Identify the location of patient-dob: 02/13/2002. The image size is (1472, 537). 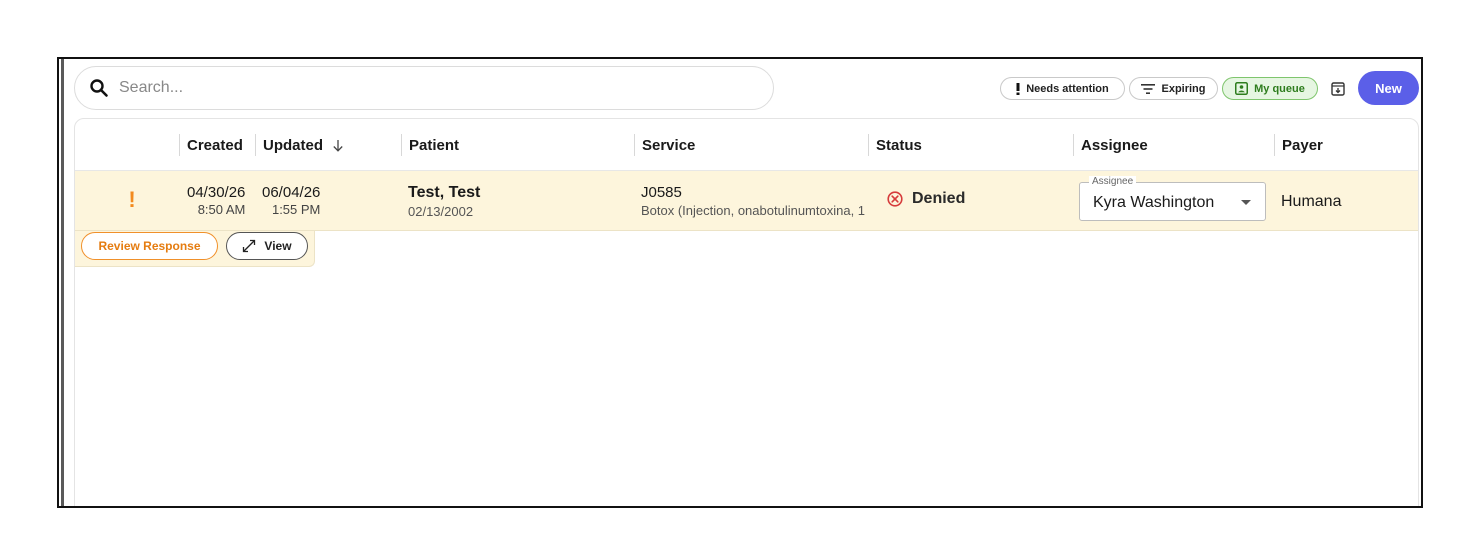
(441, 211).